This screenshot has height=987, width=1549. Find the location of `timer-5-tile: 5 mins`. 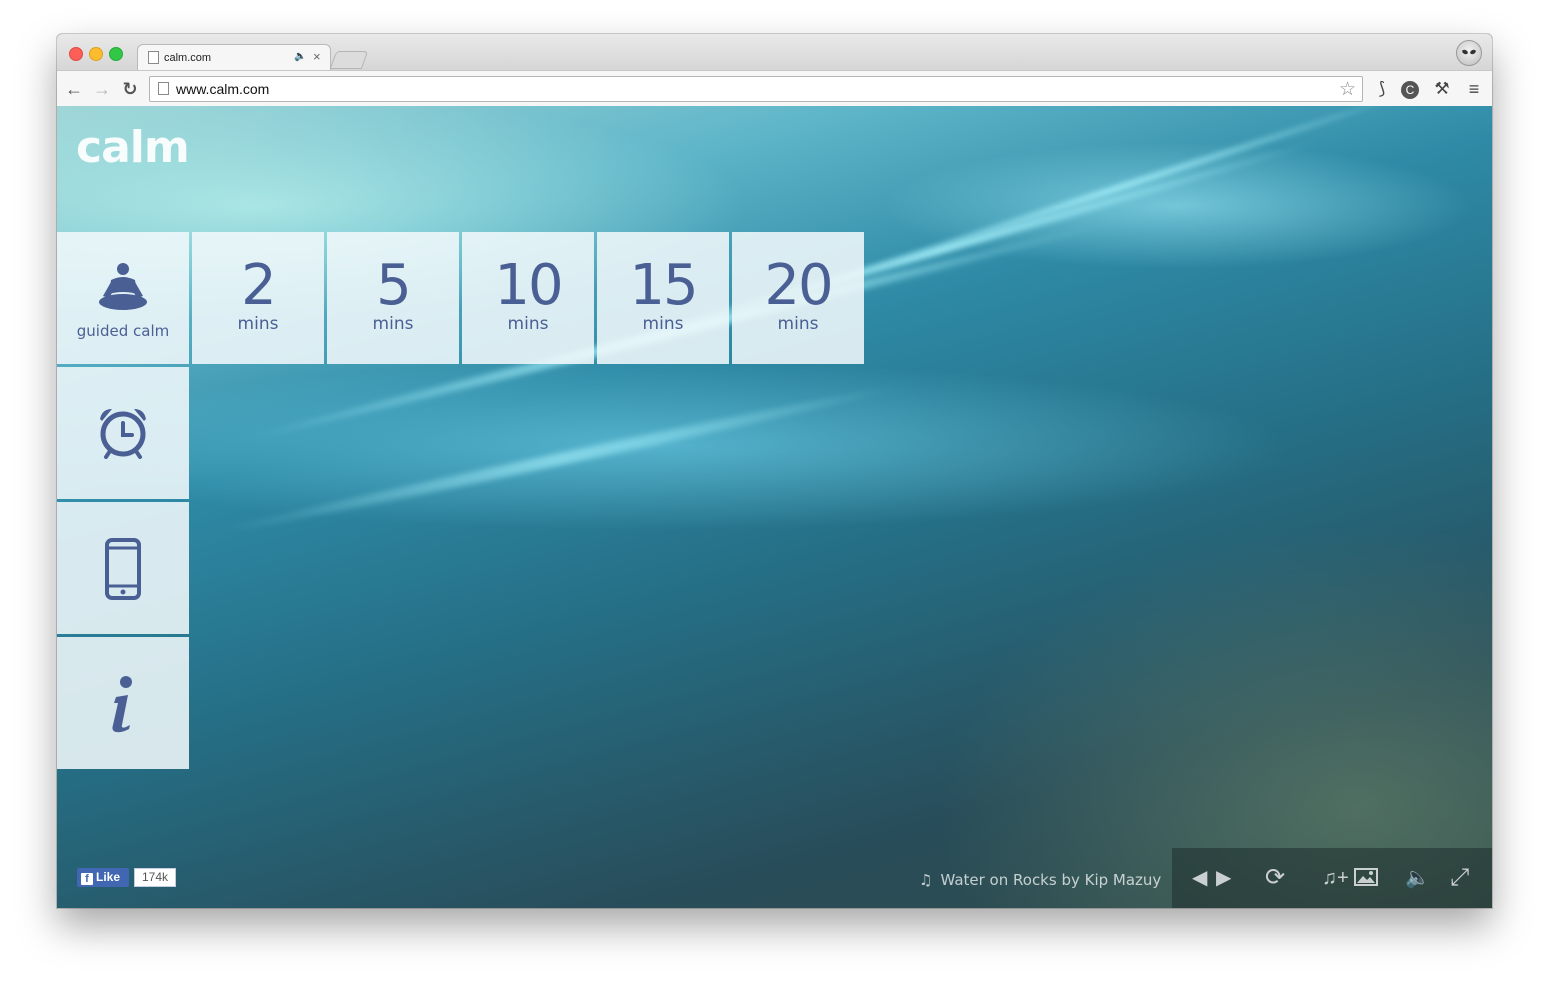

timer-5-tile: 5 mins is located at coordinates (393, 298).